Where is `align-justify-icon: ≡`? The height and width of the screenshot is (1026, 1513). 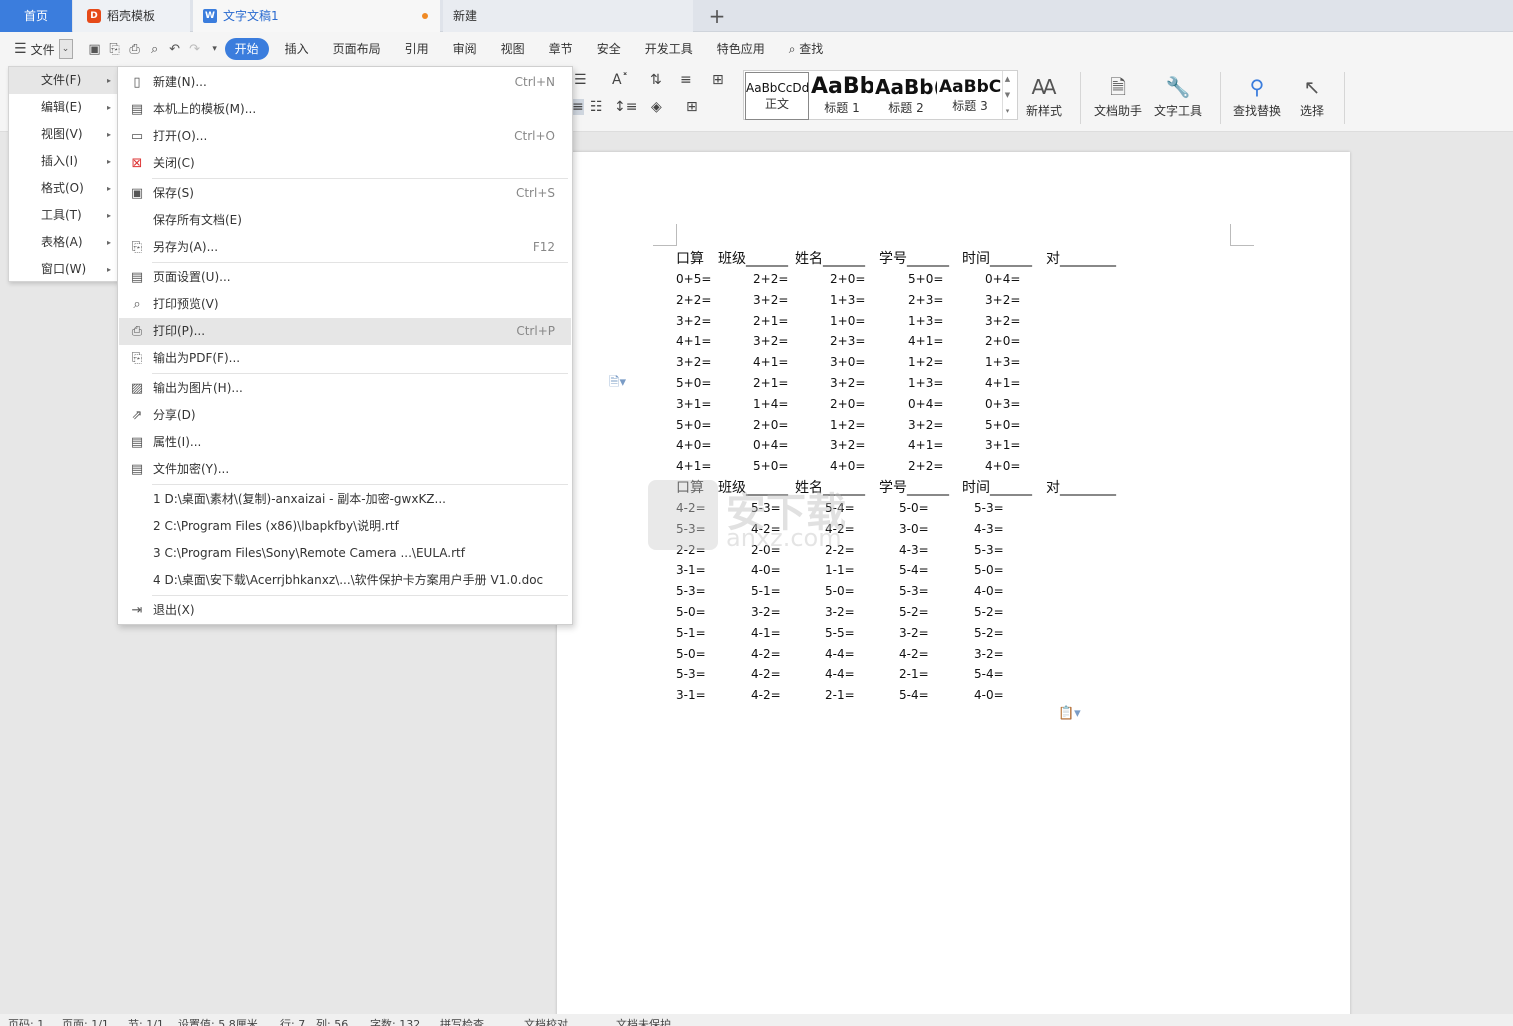
align-justify-icon: ≡ is located at coordinates (578, 107).